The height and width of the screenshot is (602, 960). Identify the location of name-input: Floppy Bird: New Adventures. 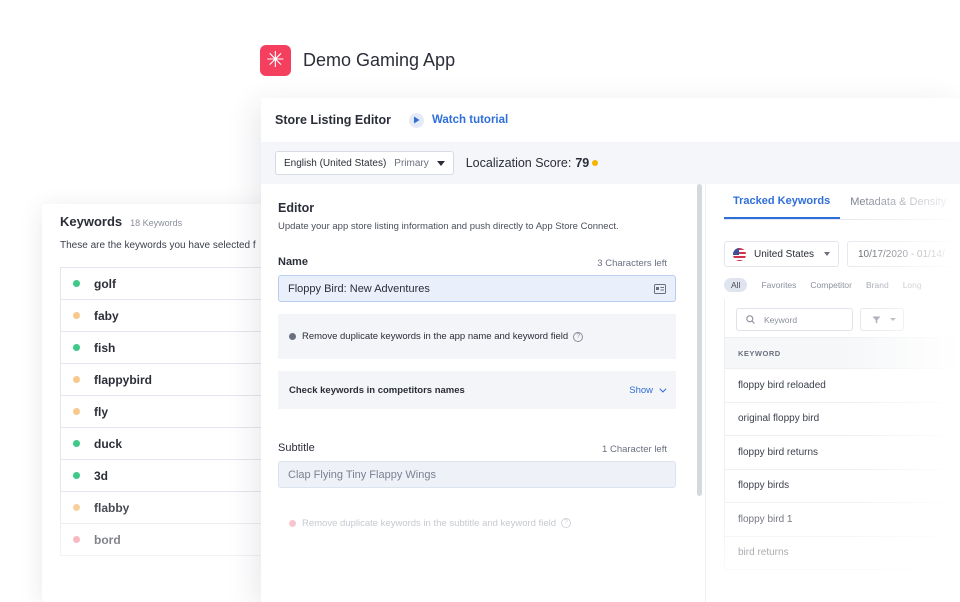
(477, 288).